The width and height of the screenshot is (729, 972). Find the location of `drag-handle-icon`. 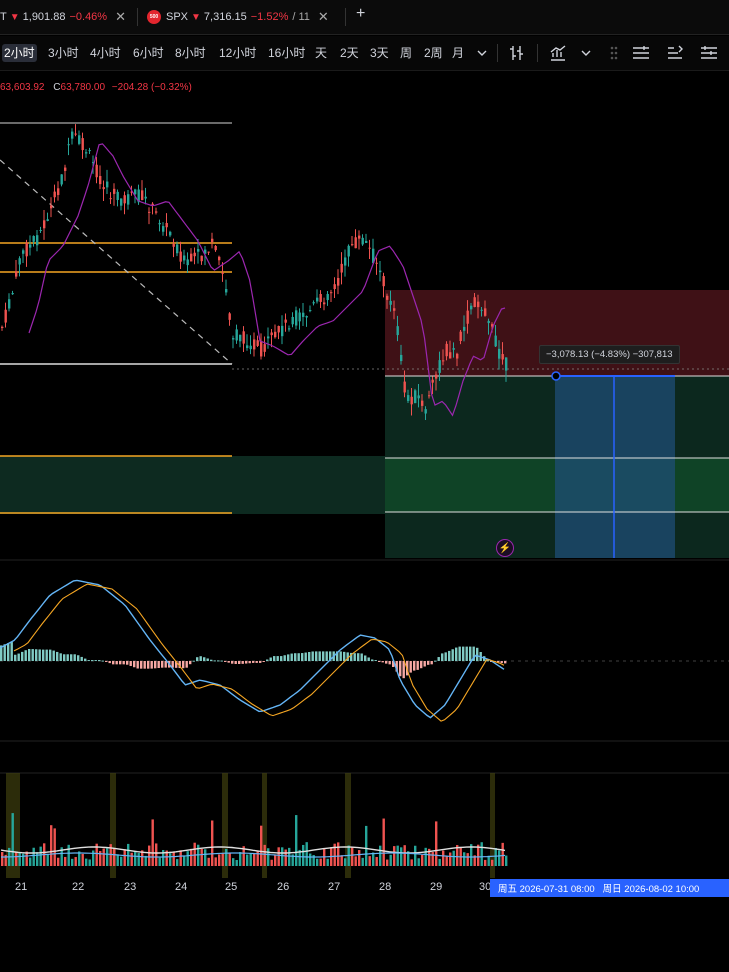

drag-handle-icon is located at coordinates (614, 53).